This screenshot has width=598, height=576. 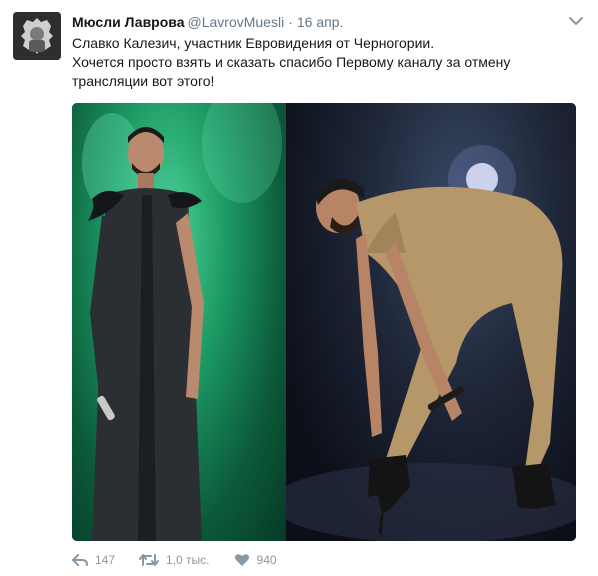 I want to click on retweet-button: 1,0 тыс., so click(x=174, y=560).